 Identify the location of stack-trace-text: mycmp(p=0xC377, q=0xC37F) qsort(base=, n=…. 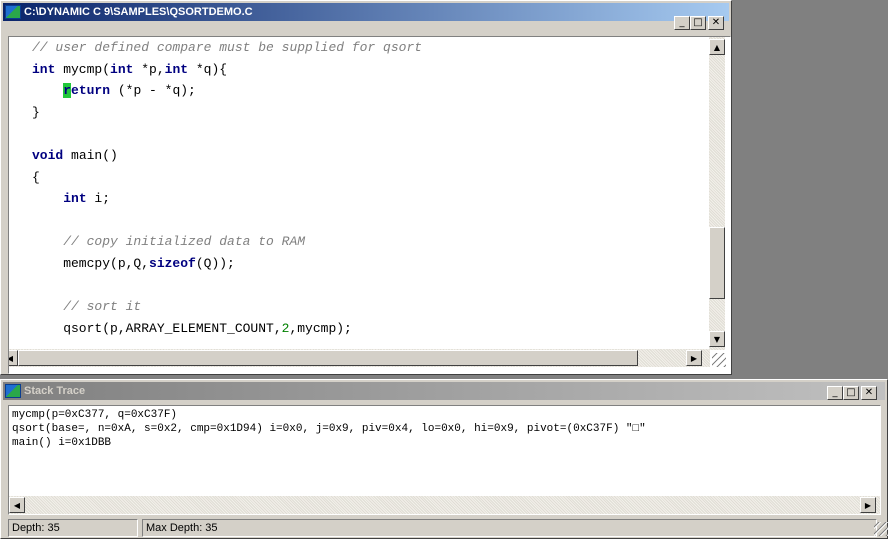
(329, 429).